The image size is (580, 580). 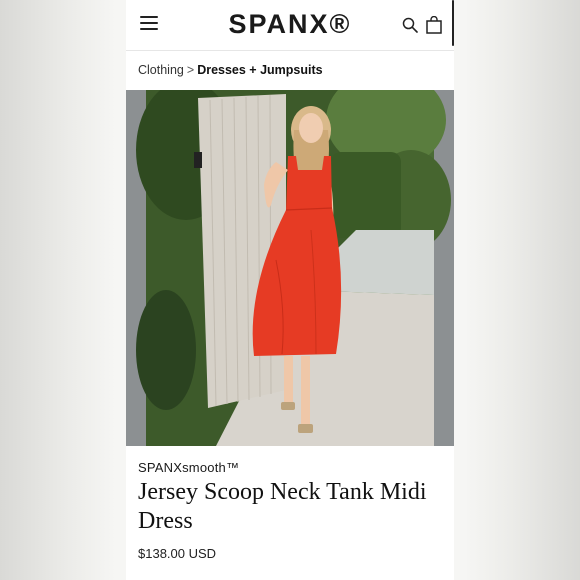 What do you see at coordinates (453, 23) in the screenshot?
I see `scroll-indicator` at bounding box center [453, 23].